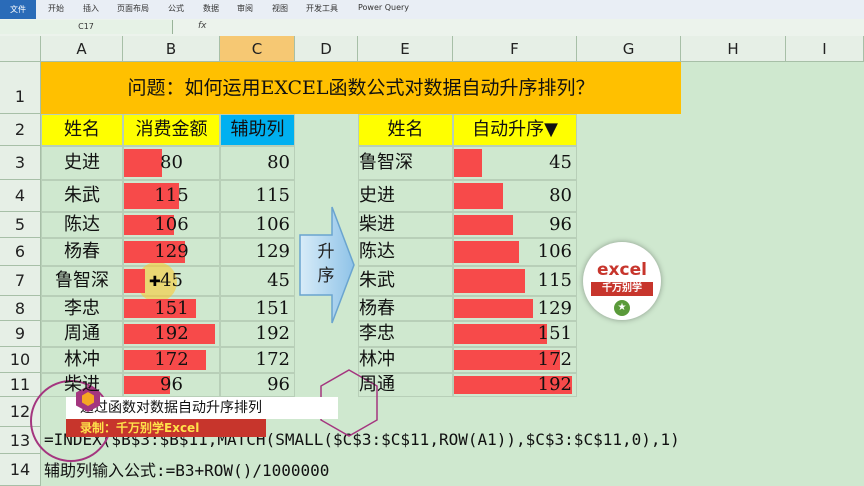  What do you see at coordinates (622, 281) in the screenshot?
I see `excel-logo: excel 千万别学 ★` at bounding box center [622, 281].